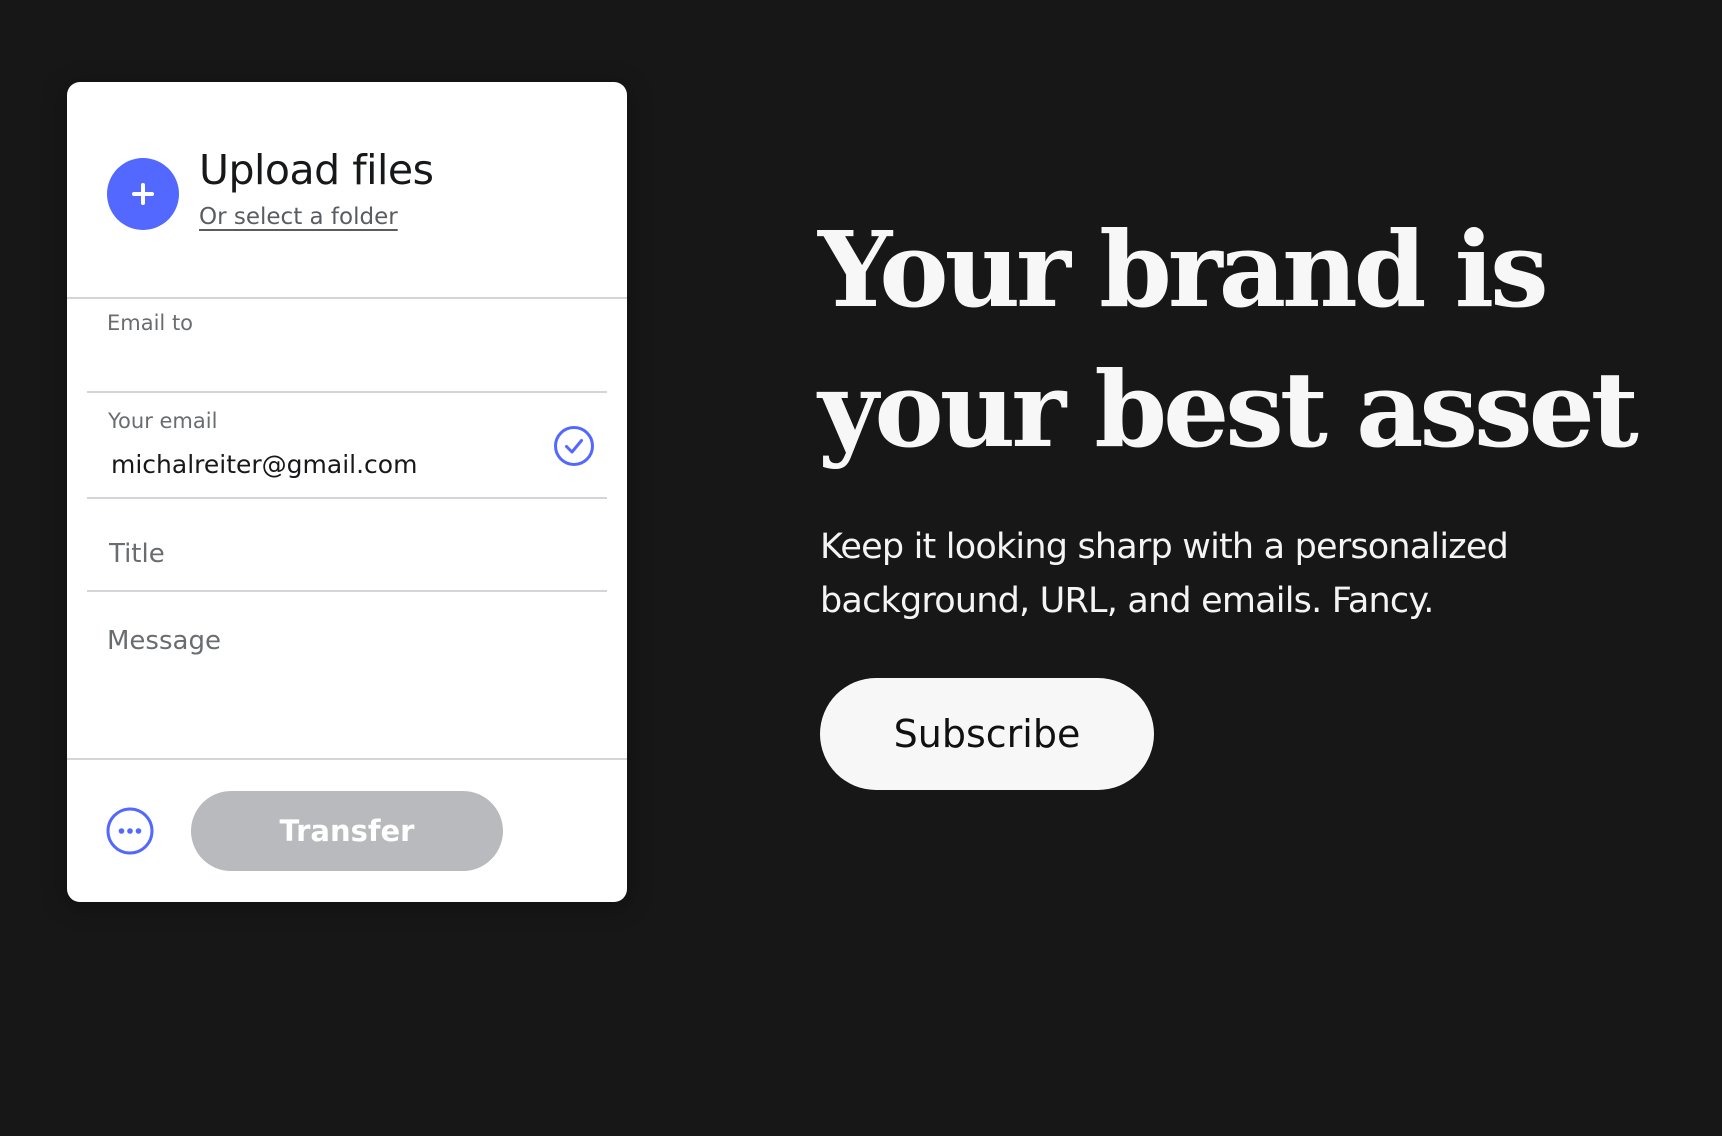 The image size is (1722, 1136). I want to click on check-circle-icon, so click(574, 446).